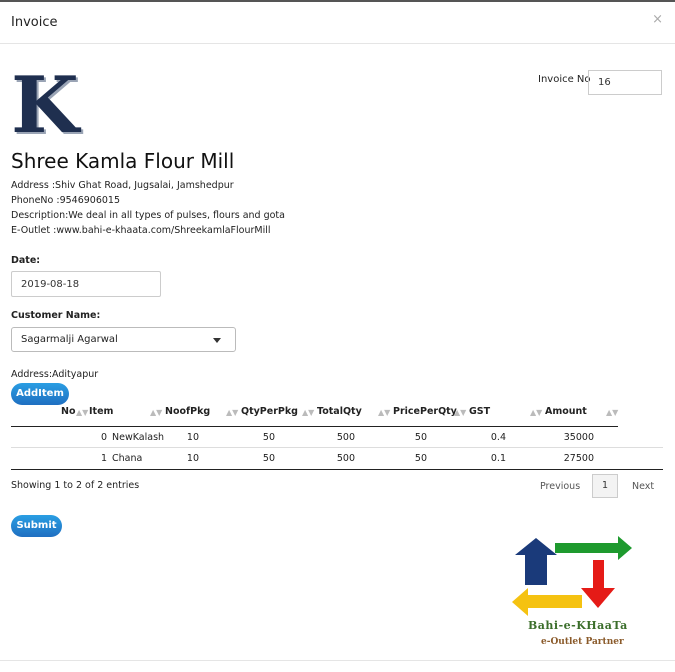  I want to click on pagination-page-1: 1, so click(605, 486).